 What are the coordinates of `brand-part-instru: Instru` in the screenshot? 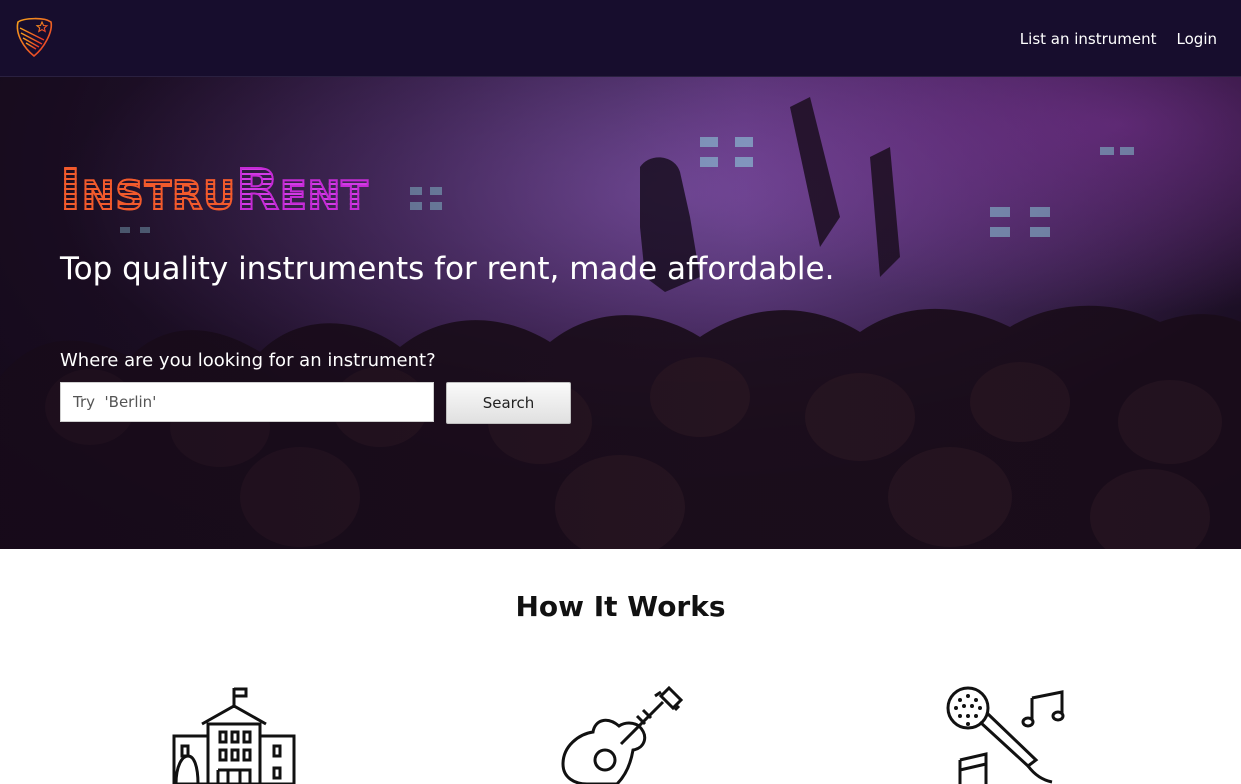 It's located at (147, 190).